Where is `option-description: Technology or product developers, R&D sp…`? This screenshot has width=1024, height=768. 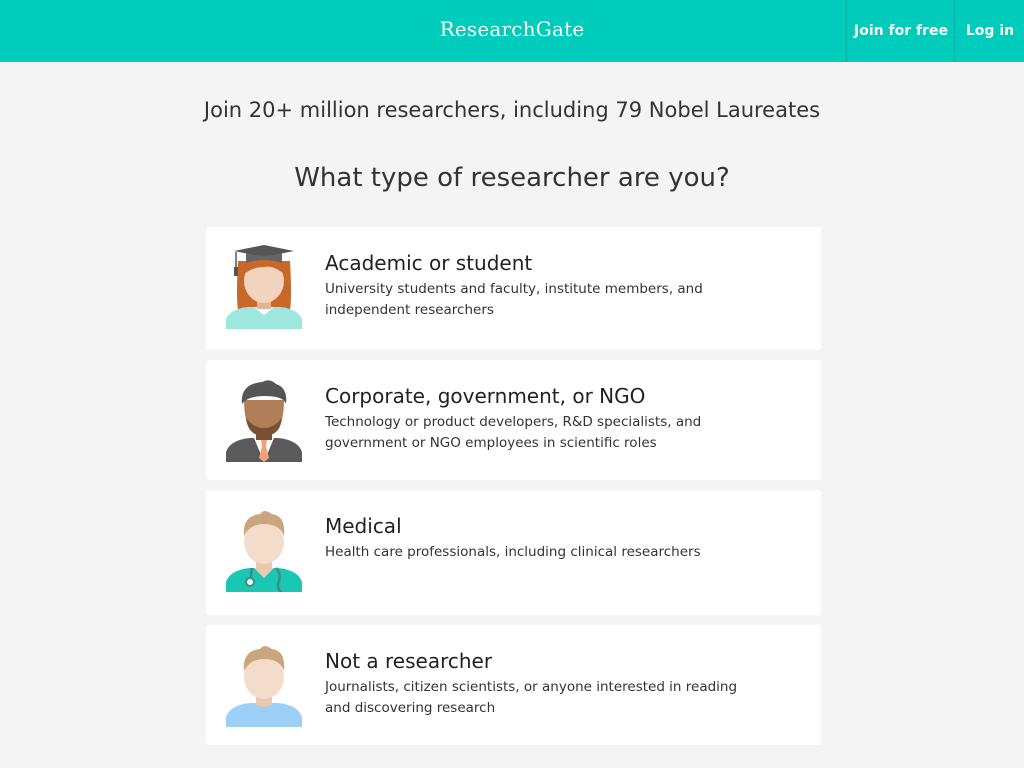 option-description: Technology or product developers, R&D sp… is located at coordinates (513, 432).